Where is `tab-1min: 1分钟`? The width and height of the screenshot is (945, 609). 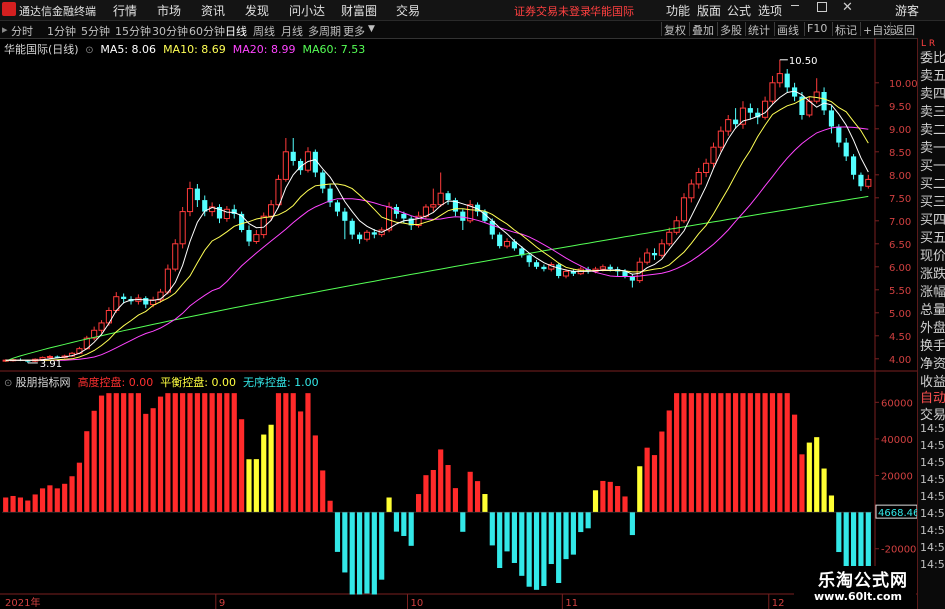
tab-1min: 1分钟 is located at coordinates (61, 31).